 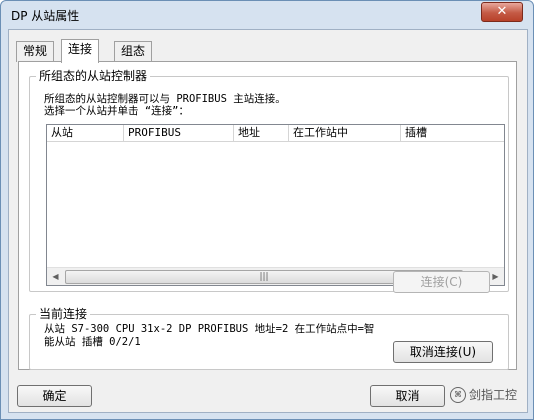 What do you see at coordinates (345, 133) in the screenshot?
I see `column-header-station: 在工作站中` at bounding box center [345, 133].